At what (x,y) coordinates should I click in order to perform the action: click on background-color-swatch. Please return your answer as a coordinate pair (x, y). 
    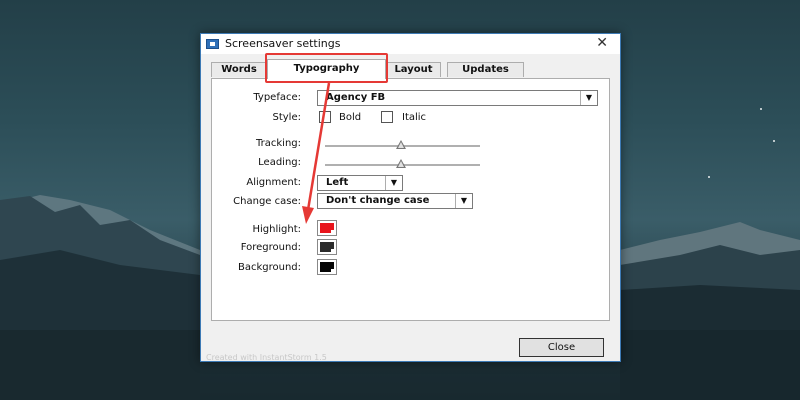
    Looking at the image, I should click on (327, 267).